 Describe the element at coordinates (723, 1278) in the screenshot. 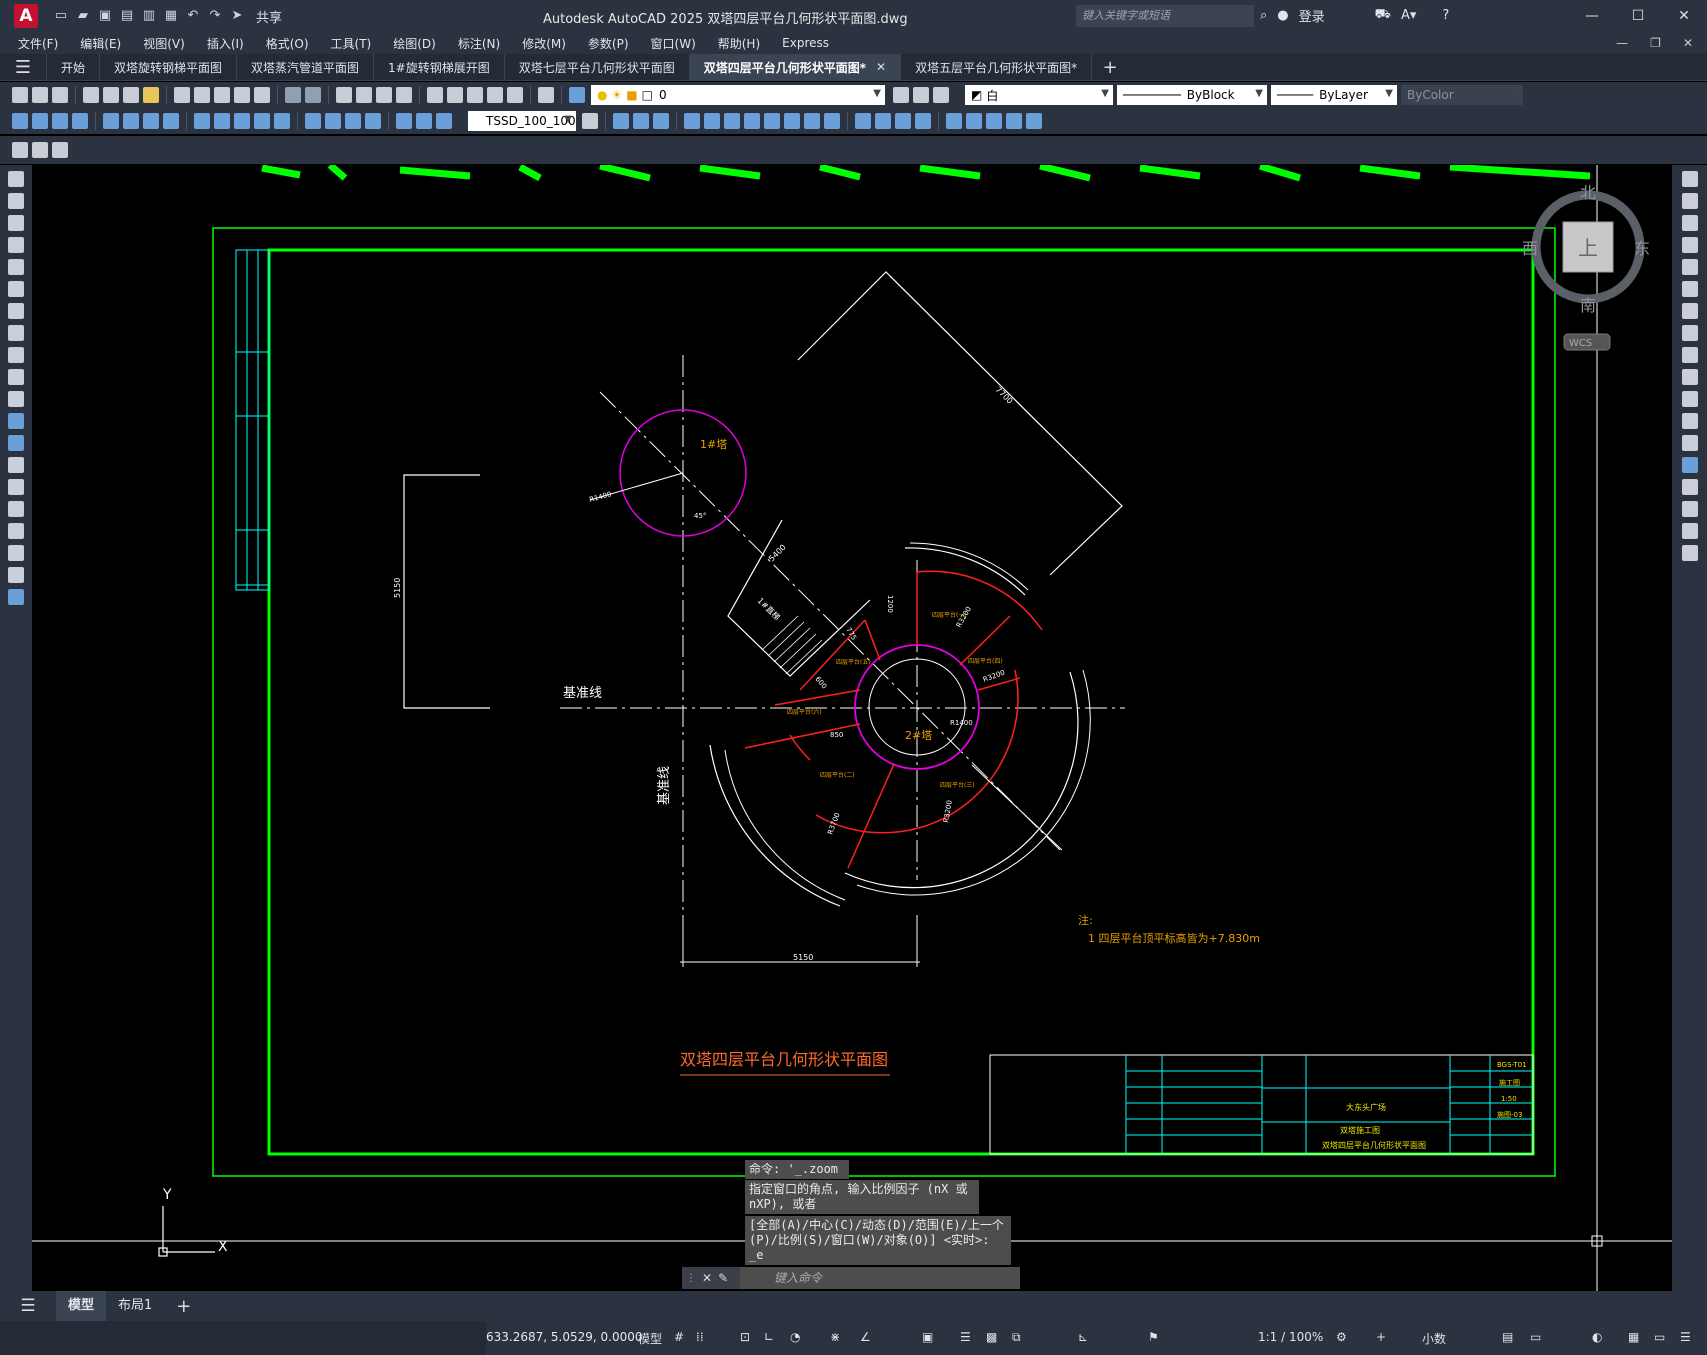

I see `customize-icon: ✎` at that location.